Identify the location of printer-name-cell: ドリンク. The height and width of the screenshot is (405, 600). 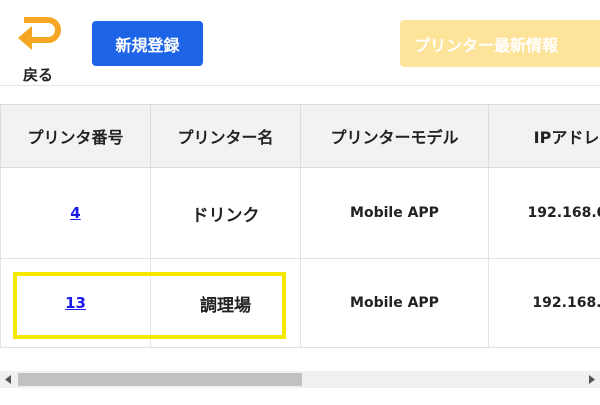
(225, 213).